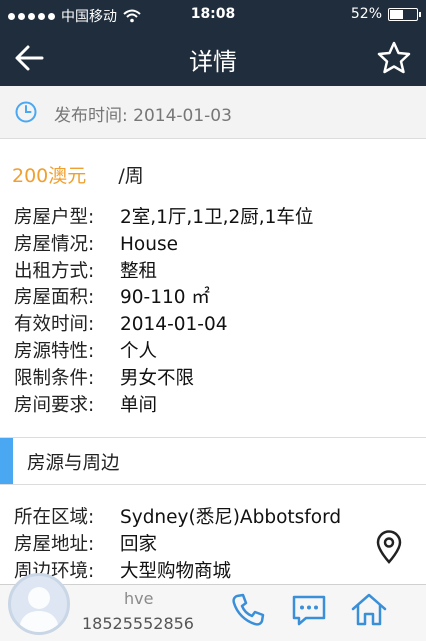  What do you see at coordinates (231, 517) in the screenshot?
I see `area-value: Sydney(悉尼)Abbotsford` at bounding box center [231, 517].